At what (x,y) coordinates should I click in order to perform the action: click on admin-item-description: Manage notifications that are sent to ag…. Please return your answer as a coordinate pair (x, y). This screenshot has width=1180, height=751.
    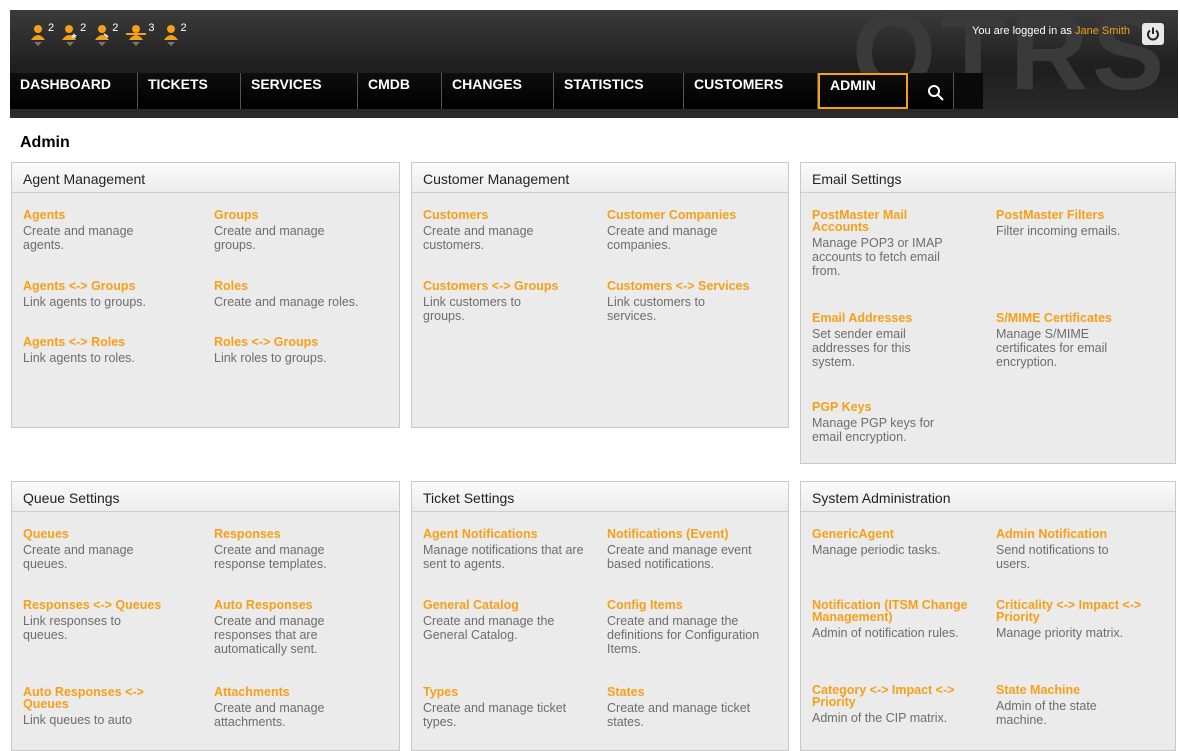
    Looking at the image, I should click on (503, 557).